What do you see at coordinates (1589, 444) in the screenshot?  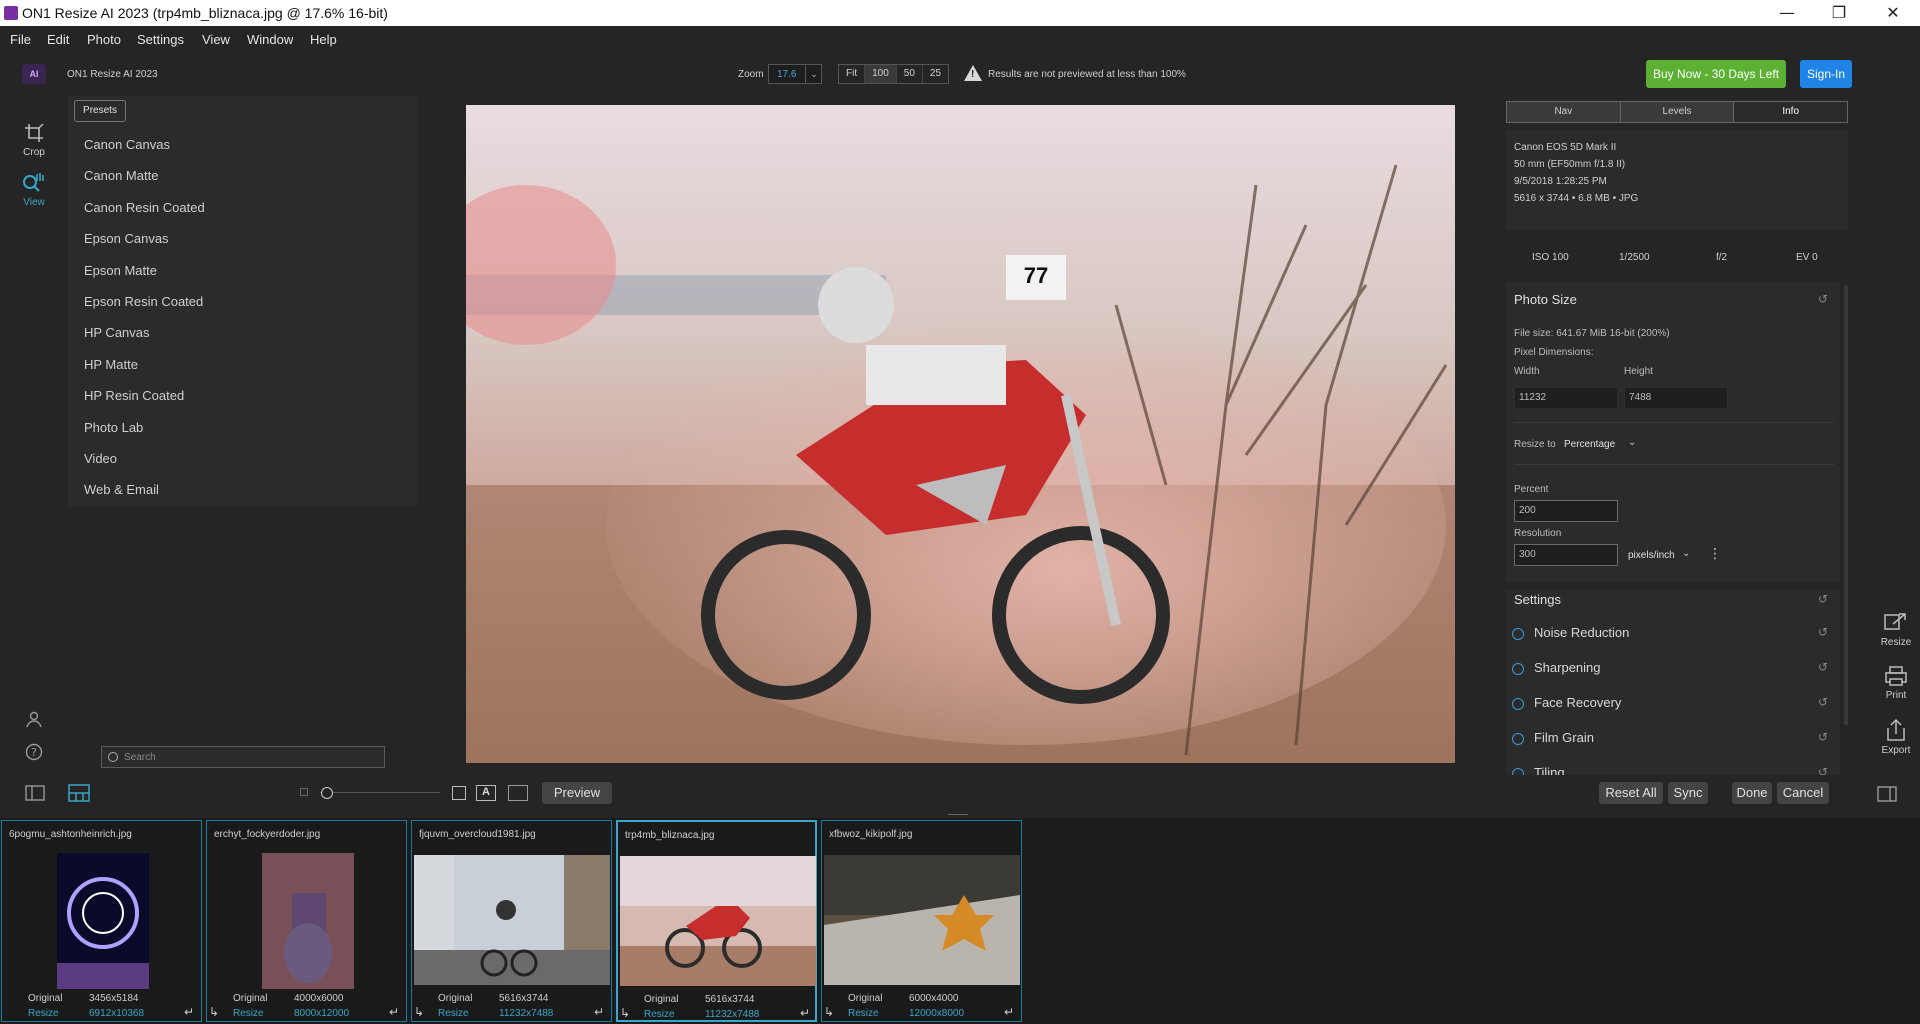 I see `resize-to-select: Percentage` at bounding box center [1589, 444].